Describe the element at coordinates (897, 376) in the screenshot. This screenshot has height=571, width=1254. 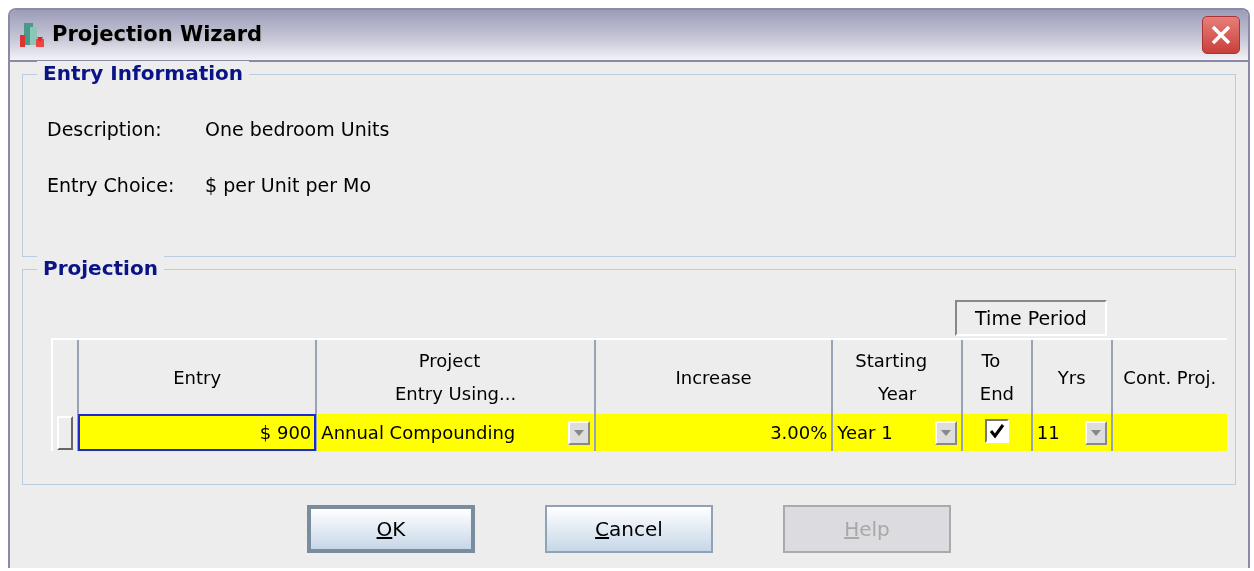
I see `column-header: Starting Year` at that location.